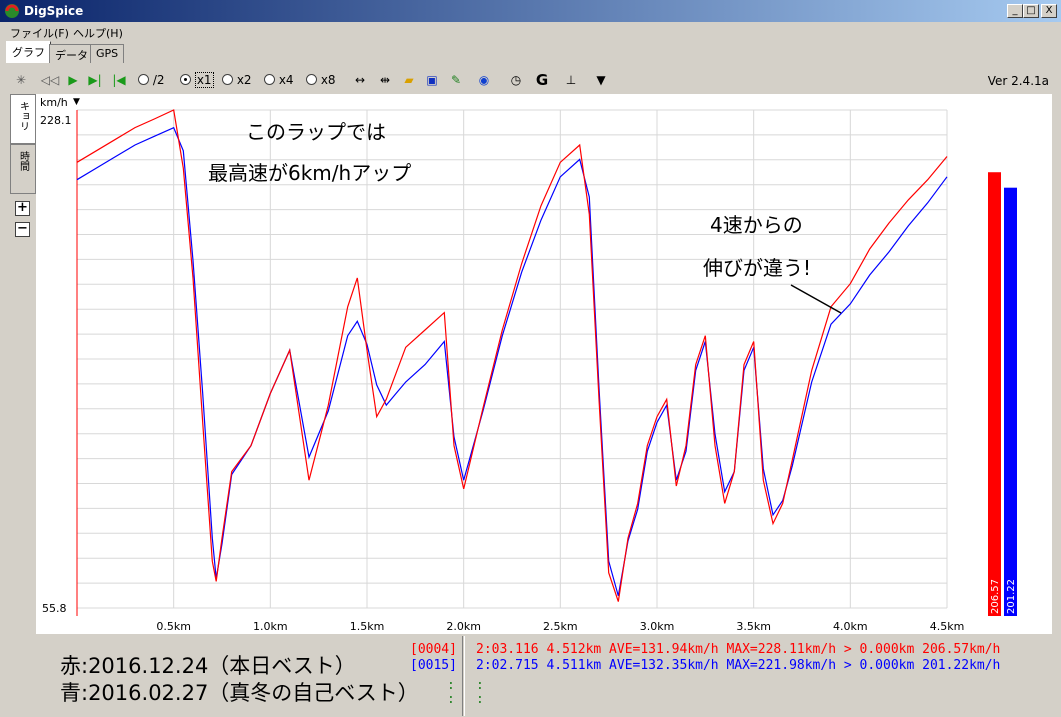  What do you see at coordinates (244, 80) in the screenshot?
I see `speed-radio-label: x2` at bounding box center [244, 80].